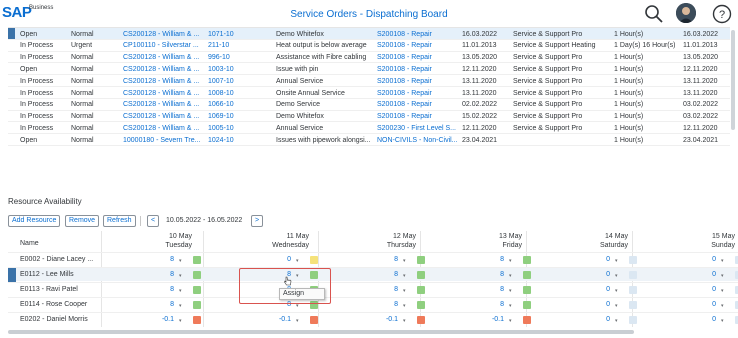 The image size is (738, 338). I want to click on cell-object: 996-10, so click(219, 57).